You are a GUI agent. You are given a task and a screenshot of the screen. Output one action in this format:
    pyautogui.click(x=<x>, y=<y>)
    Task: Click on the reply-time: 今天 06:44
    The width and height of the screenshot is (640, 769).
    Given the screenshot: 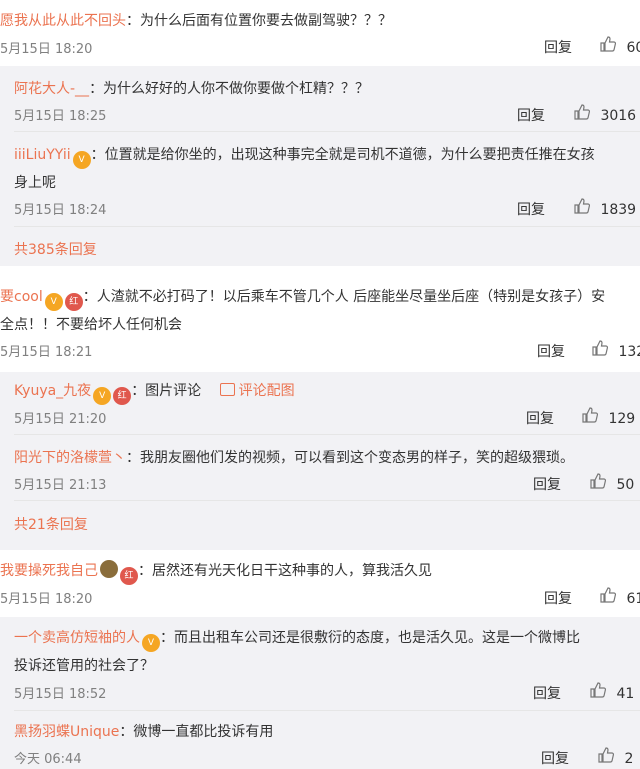 What is the action you would take?
    pyautogui.click(x=48, y=759)
    